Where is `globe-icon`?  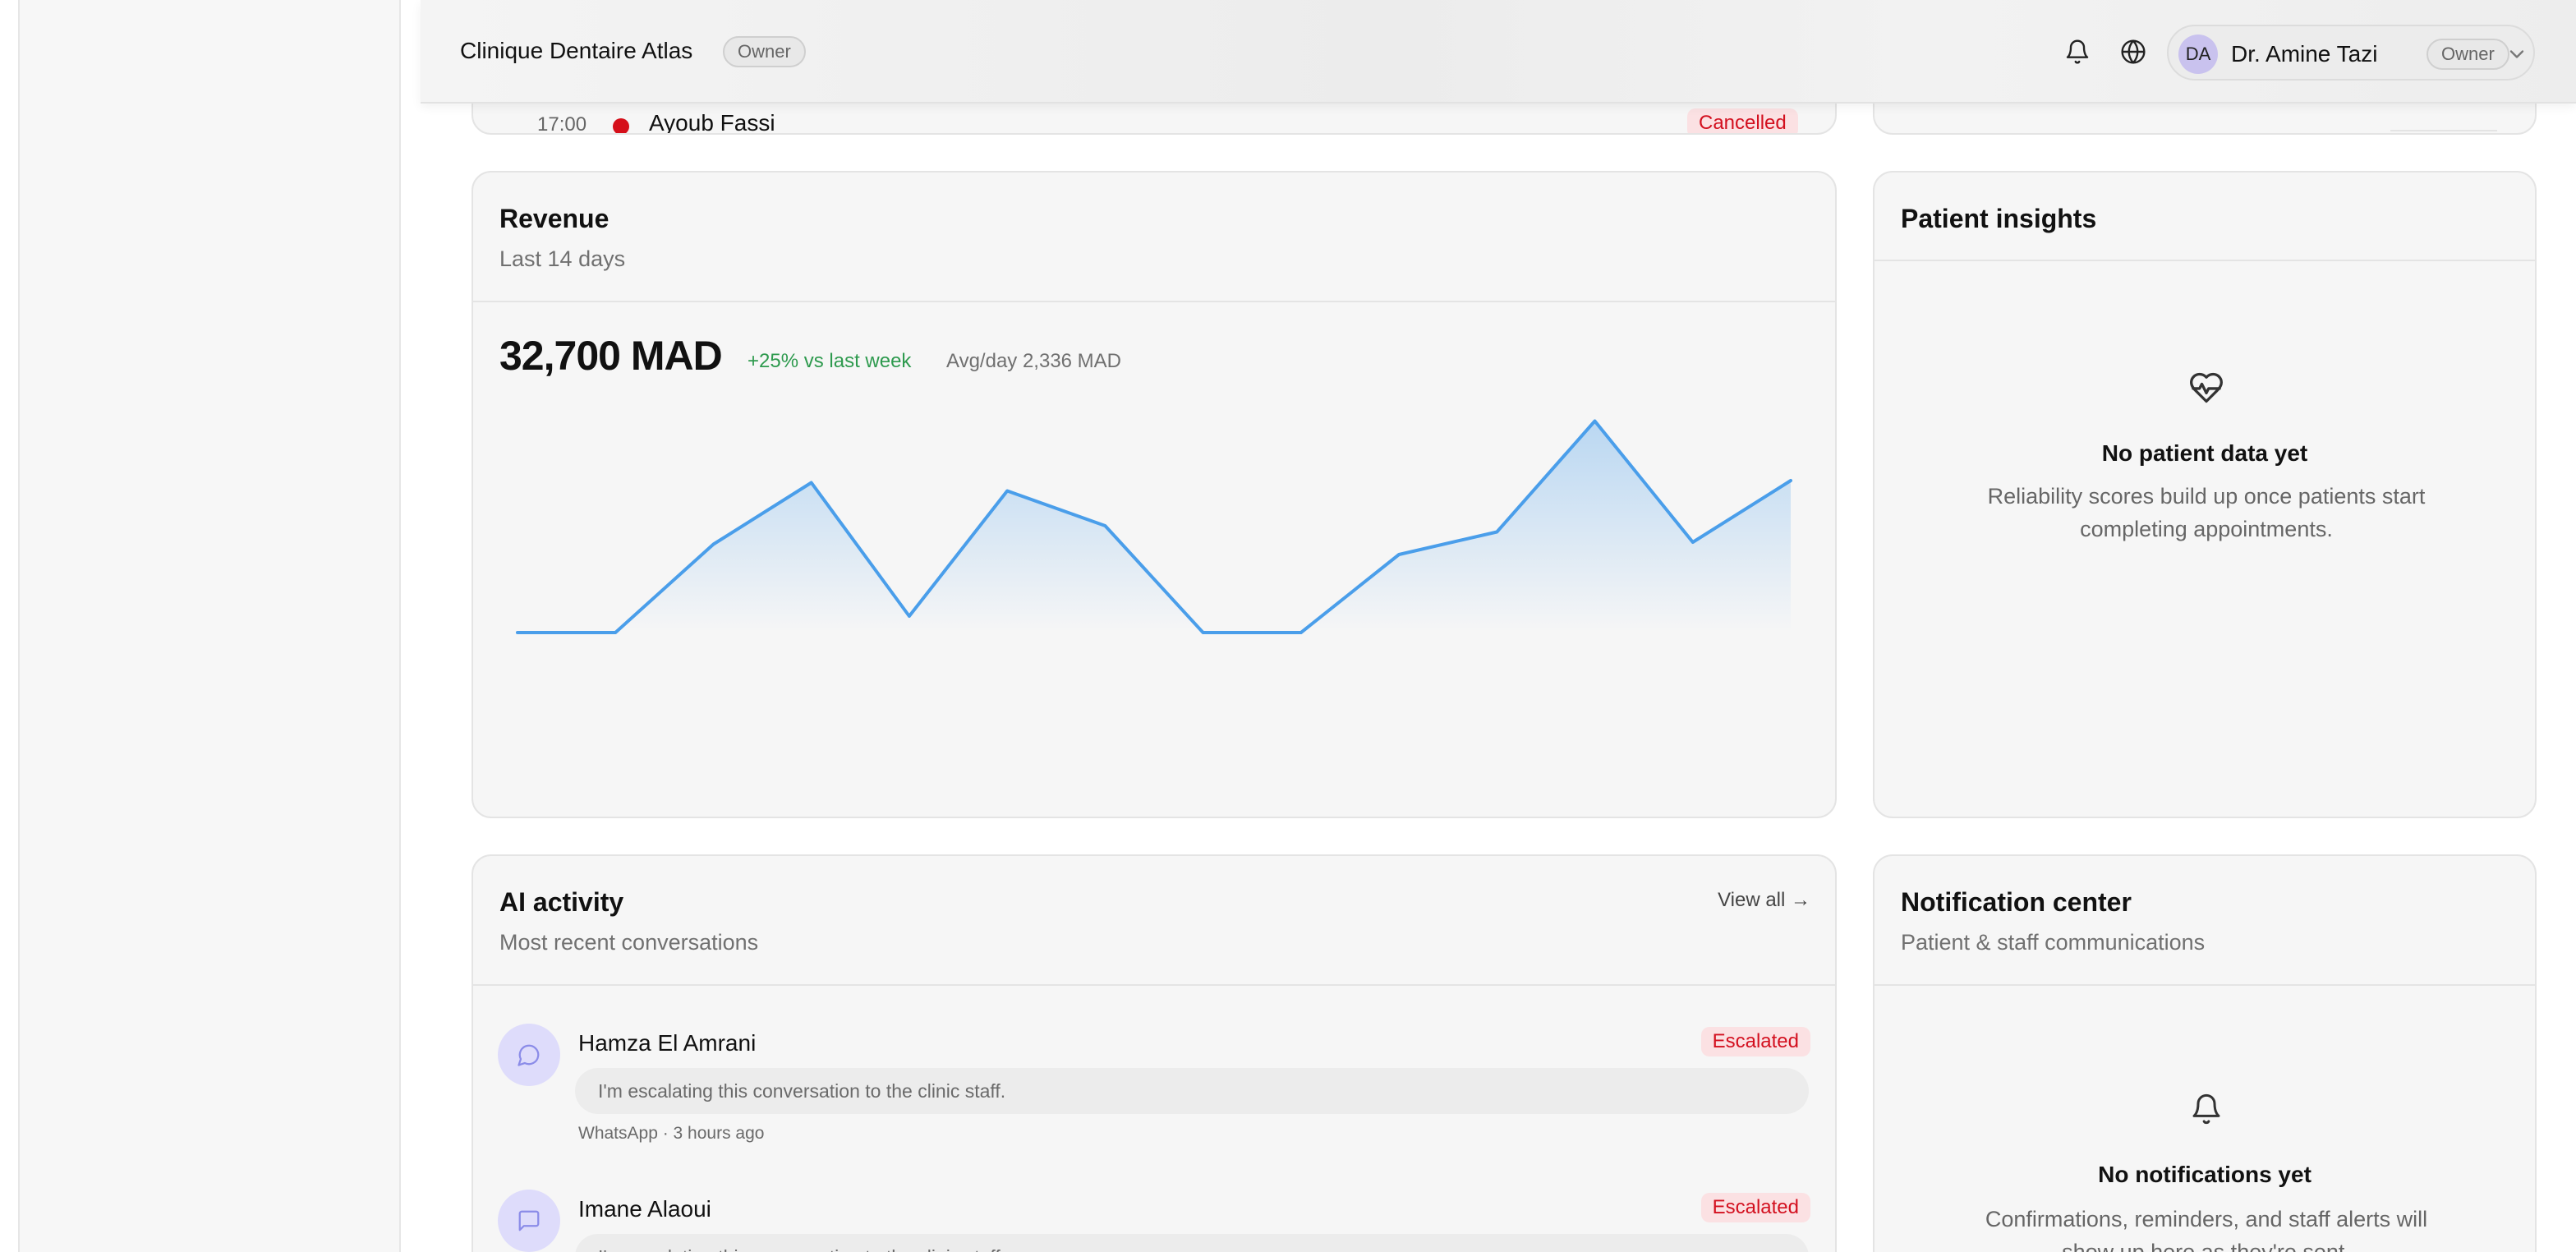
globe-icon is located at coordinates (2133, 51).